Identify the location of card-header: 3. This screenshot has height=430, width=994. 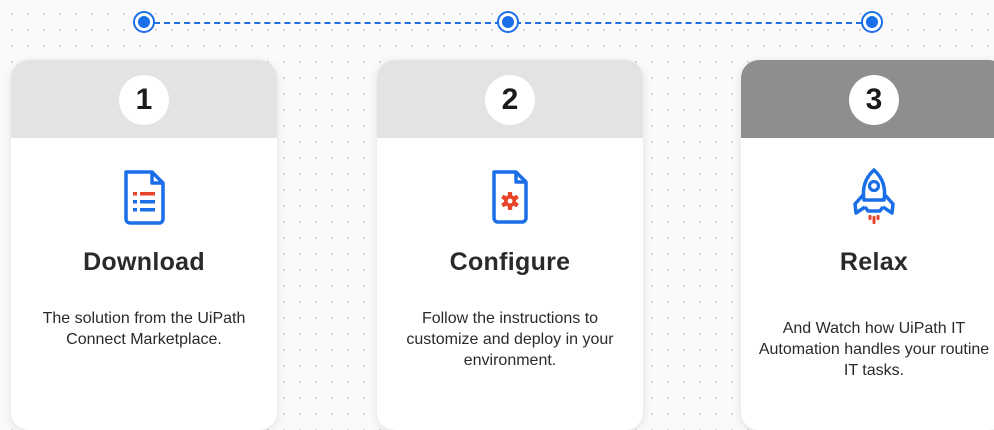
(867, 99).